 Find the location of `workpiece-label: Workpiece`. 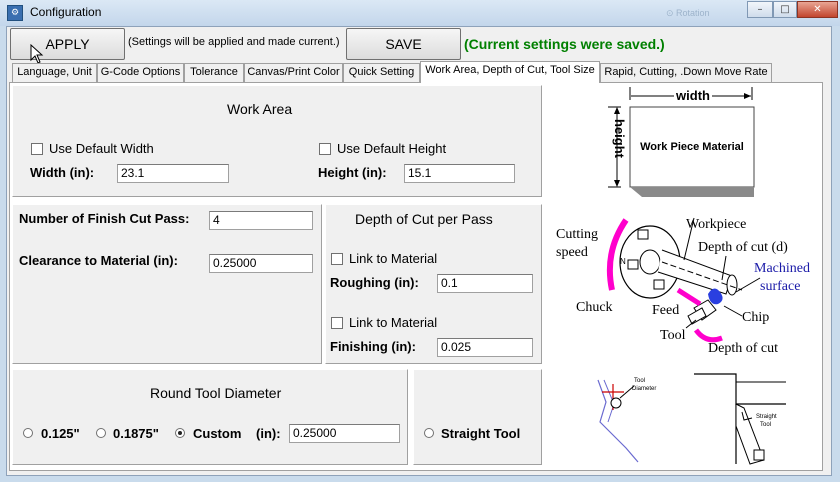

workpiece-label: Workpiece is located at coordinates (716, 224).